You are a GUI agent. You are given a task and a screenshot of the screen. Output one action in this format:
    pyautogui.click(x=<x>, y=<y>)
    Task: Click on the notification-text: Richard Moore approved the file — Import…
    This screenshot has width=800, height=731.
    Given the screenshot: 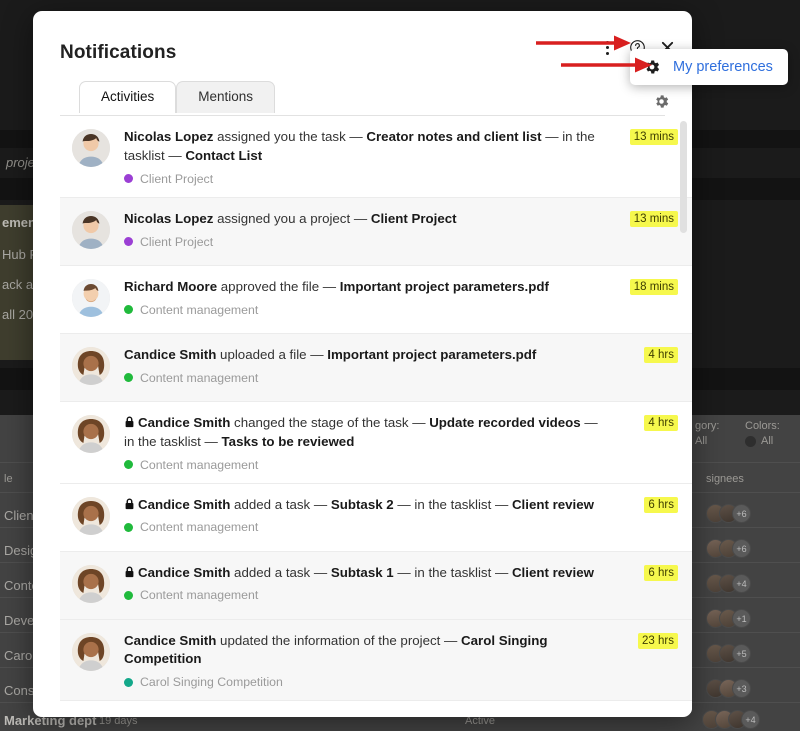 What is the action you would take?
    pyautogui.click(x=336, y=286)
    